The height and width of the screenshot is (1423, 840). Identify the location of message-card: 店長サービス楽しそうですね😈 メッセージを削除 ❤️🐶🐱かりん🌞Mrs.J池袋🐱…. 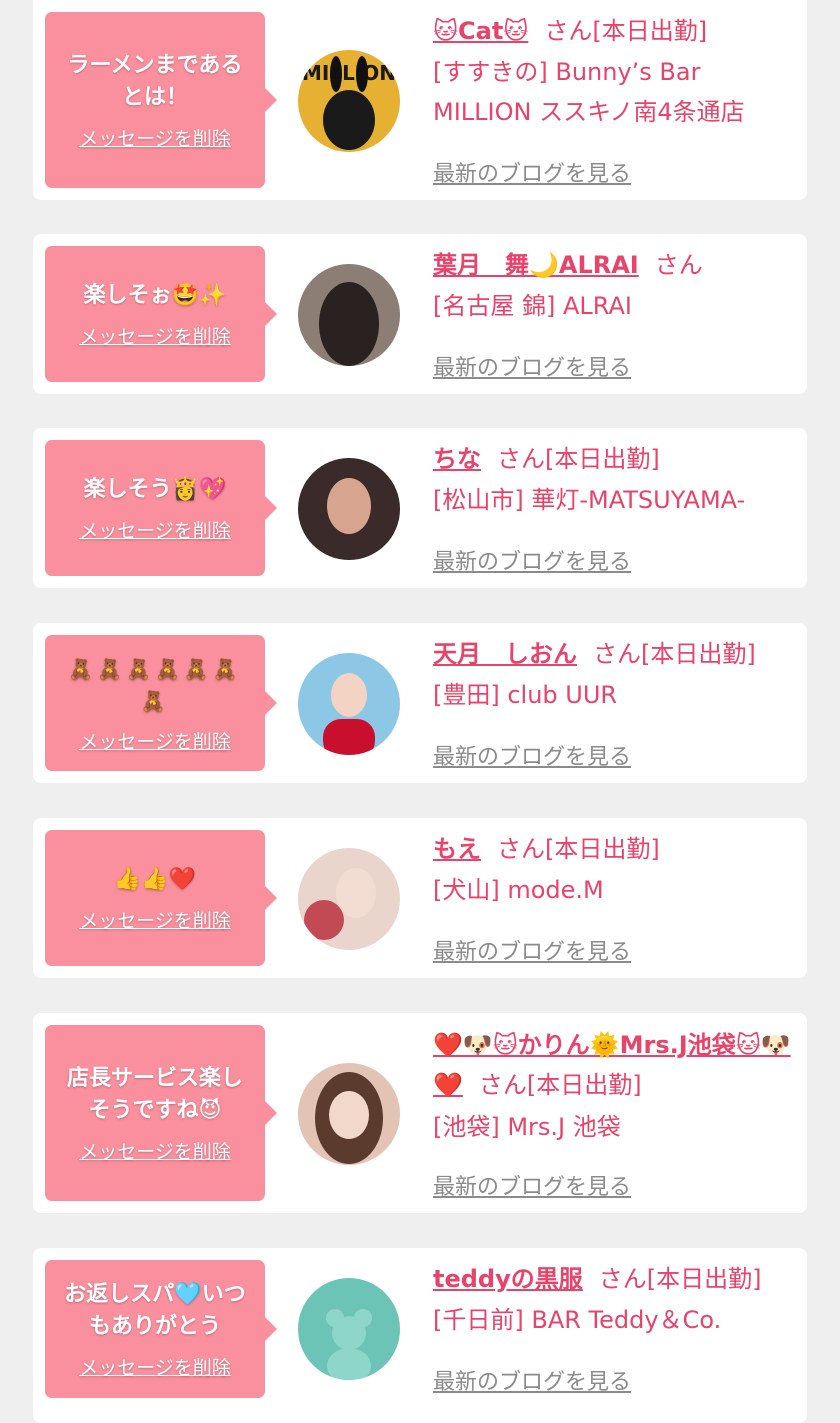
(420, 1113).